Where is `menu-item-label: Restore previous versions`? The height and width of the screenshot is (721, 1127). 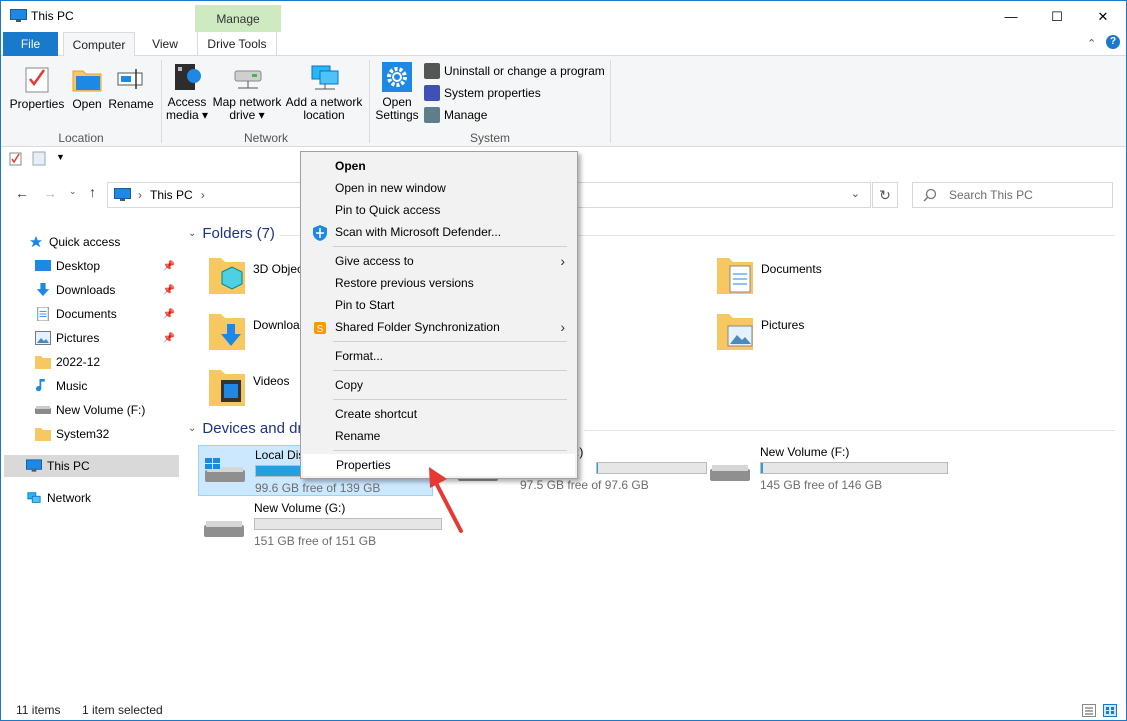 menu-item-label: Restore previous versions is located at coordinates (404, 283).